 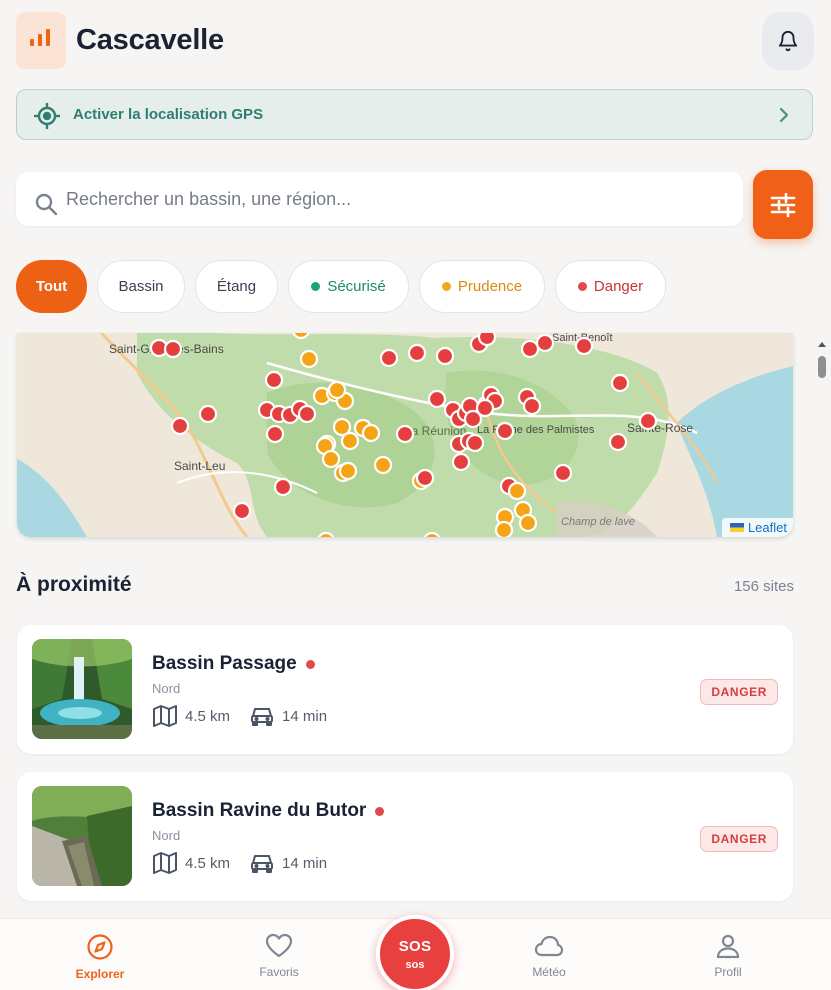 What do you see at coordinates (618, 286) in the screenshot?
I see `filter-chip-label: Danger` at bounding box center [618, 286].